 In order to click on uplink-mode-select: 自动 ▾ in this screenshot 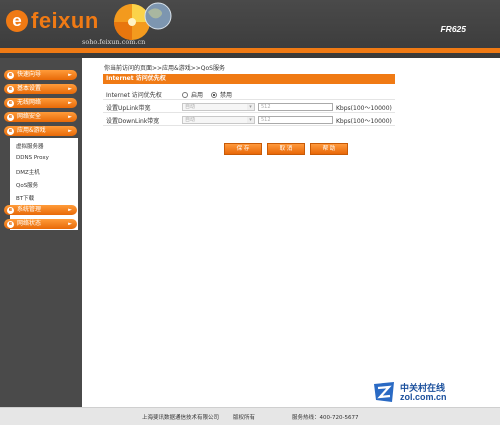, I will do `click(218, 106)`.